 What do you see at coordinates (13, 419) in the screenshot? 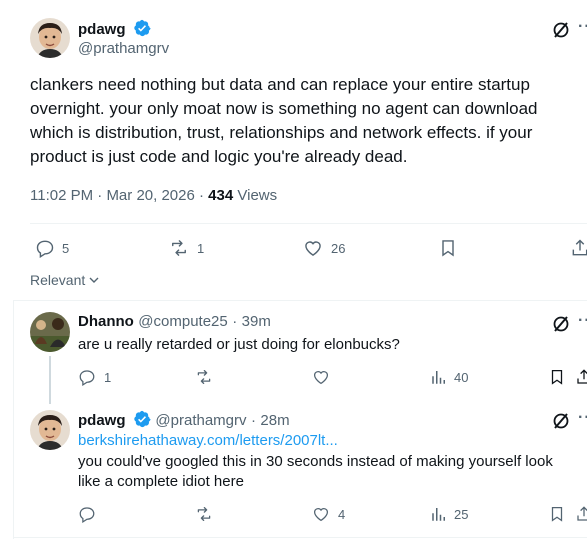
I see `column-border` at bounding box center [13, 419].